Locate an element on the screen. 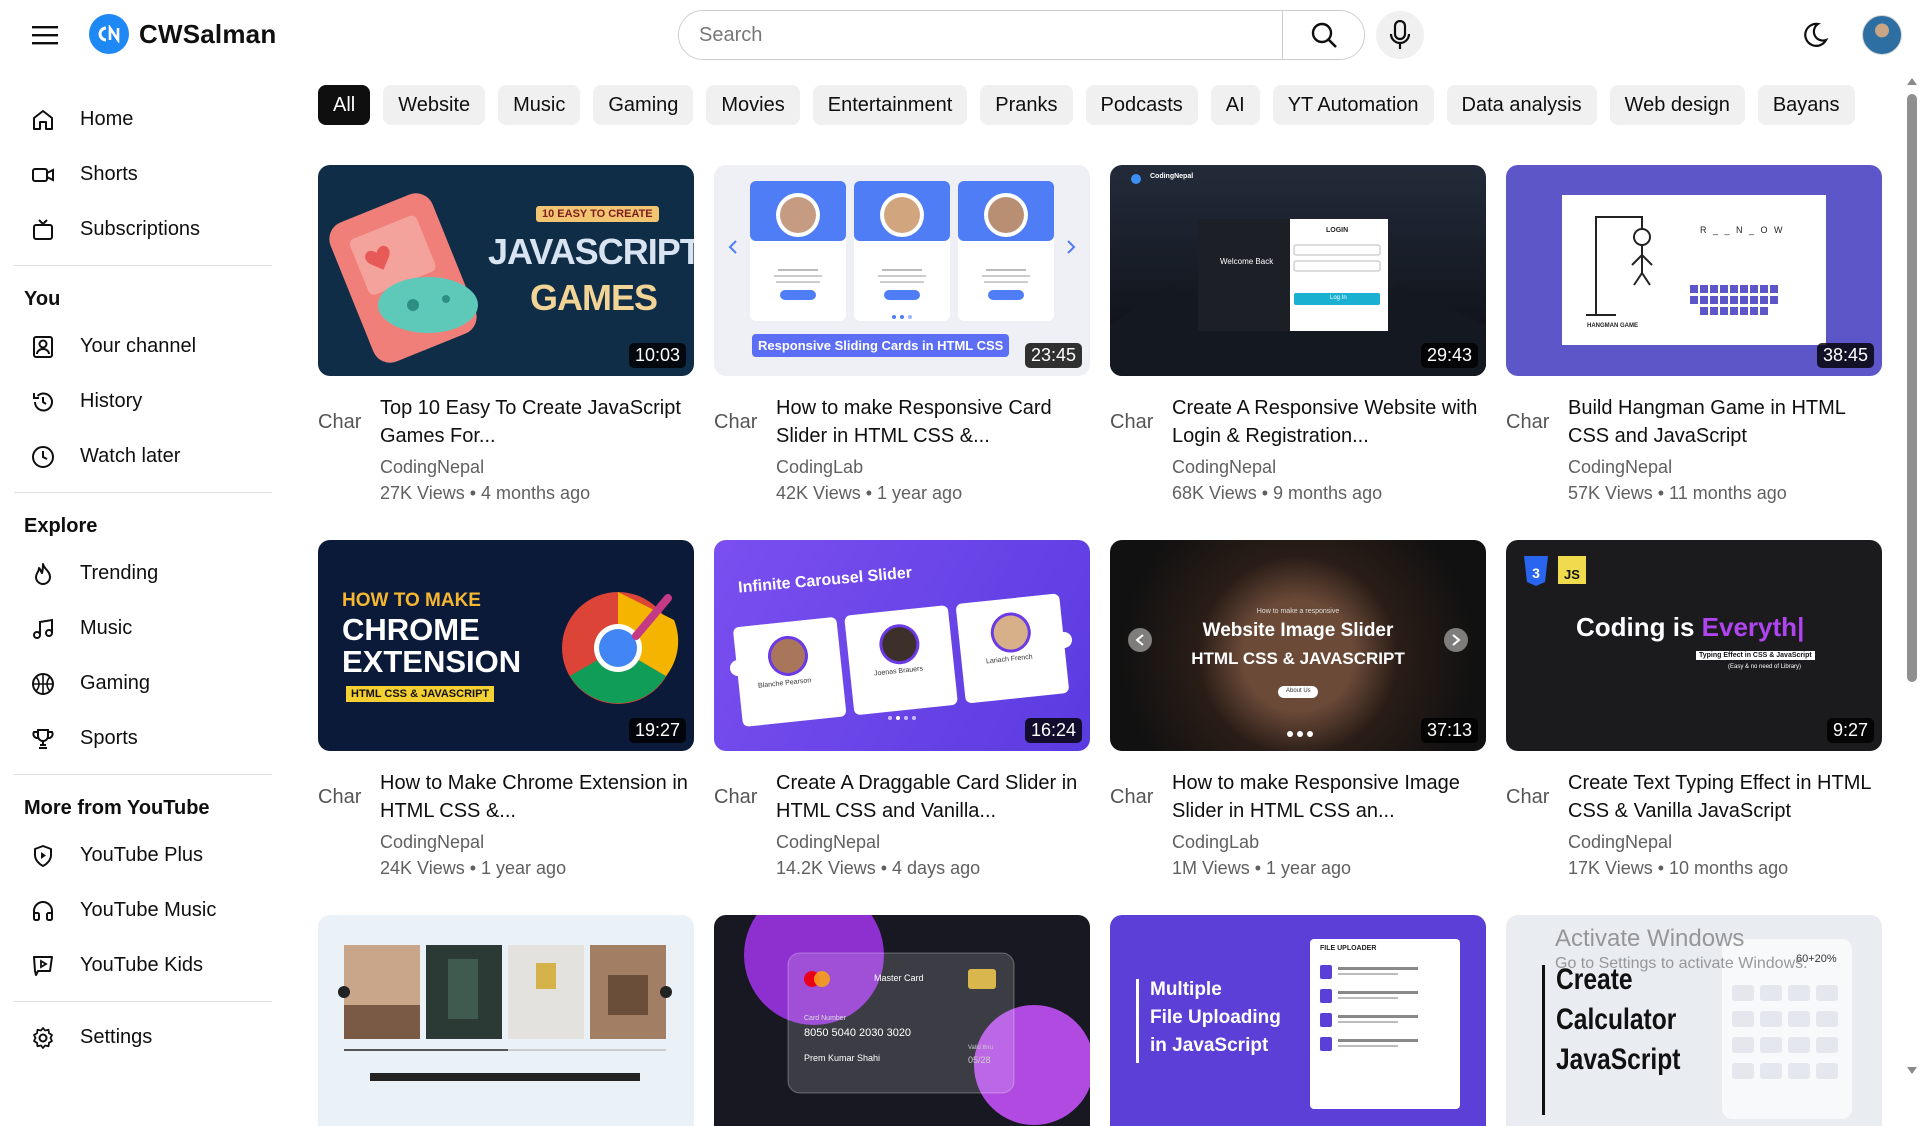 The image size is (1920, 1126). thumbnail-subtitle-2: JavaScript is located at coordinates (1618, 1059).